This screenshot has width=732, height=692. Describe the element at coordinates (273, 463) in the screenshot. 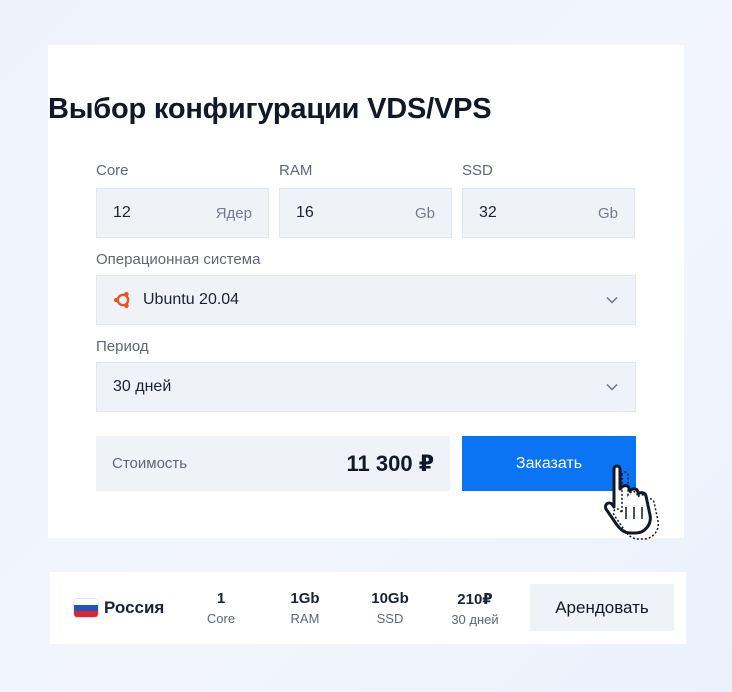

I see `cost-summary: Стоимость 11 300 ₽` at that location.